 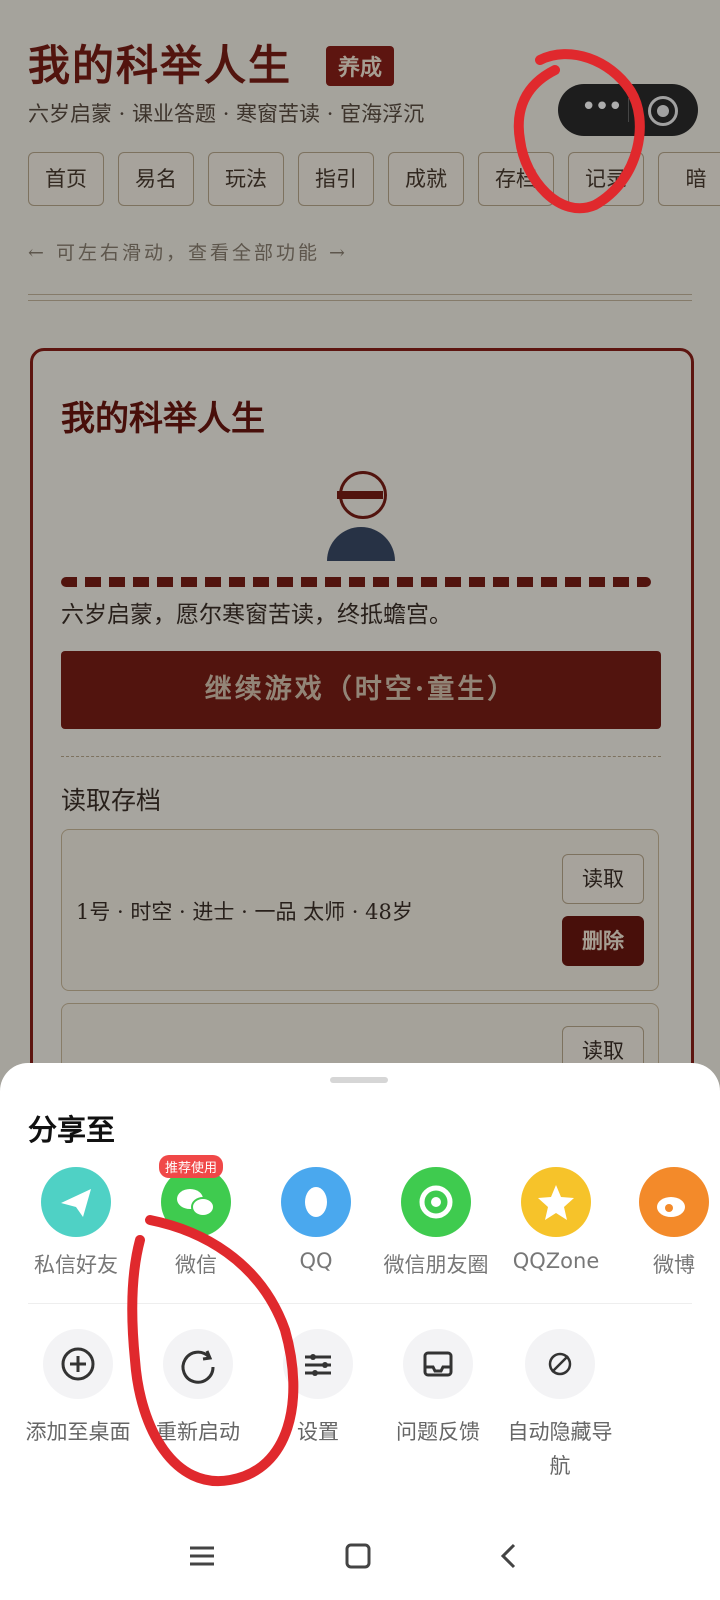 What do you see at coordinates (72, 1130) in the screenshot?
I see `share-title: 分享至` at bounding box center [72, 1130].